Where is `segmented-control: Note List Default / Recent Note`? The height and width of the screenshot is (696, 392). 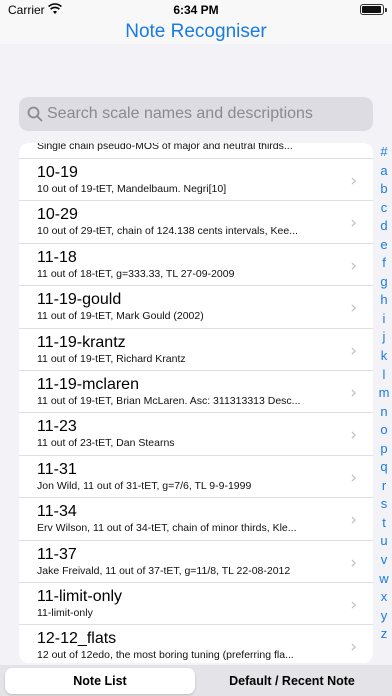 segmented-control: Note List Default / Recent Note is located at coordinates (196, 681).